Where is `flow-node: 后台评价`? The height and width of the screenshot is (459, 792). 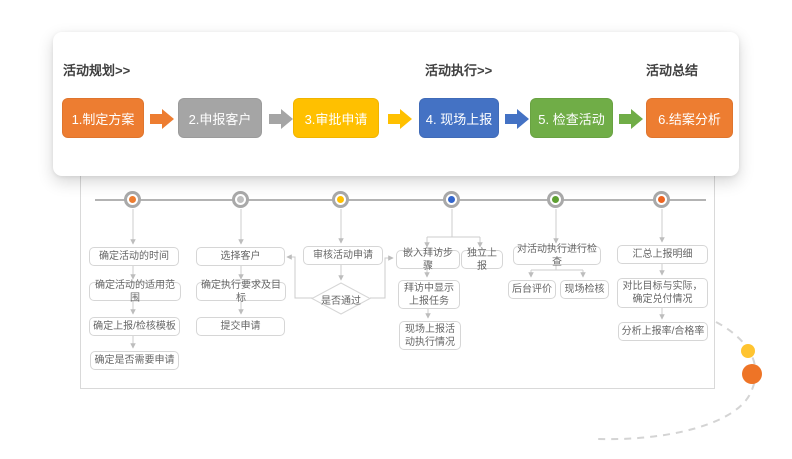
flow-node: 后台评价 is located at coordinates (532, 289).